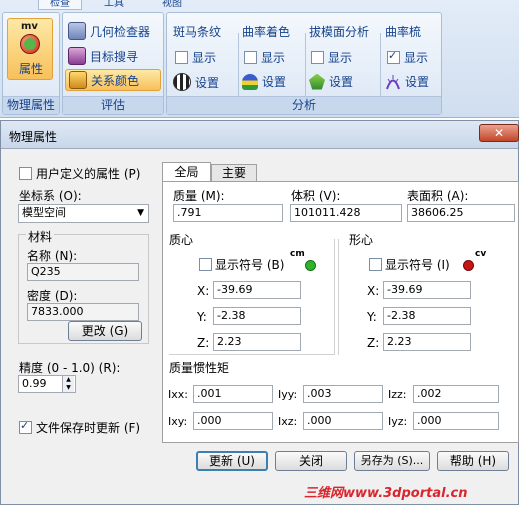 This screenshot has width=519, height=505. Describe the element at coordinates (343, 394) in the screenshot. I see `iyy-field: .003` at that location.